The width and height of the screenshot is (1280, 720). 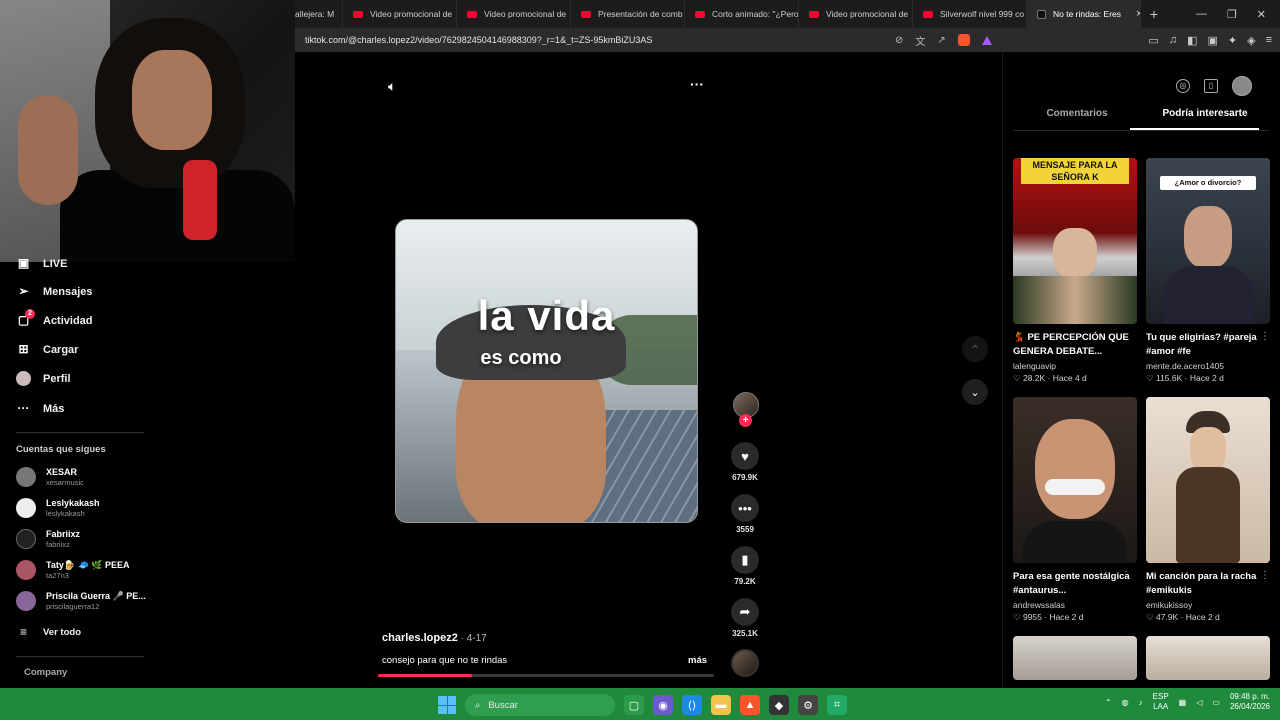 I want to click on minimize-button: —, so click(x=1201, y=14).